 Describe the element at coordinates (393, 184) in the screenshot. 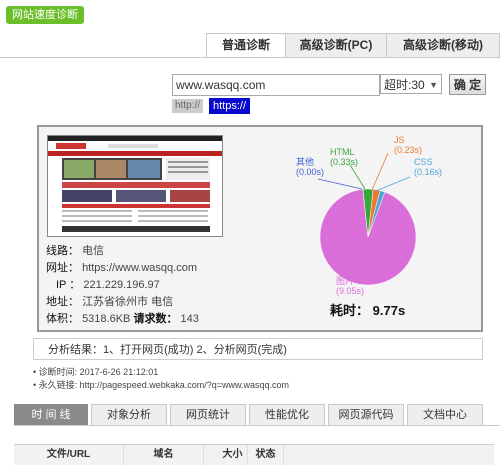

I see `pie-leader-CSS` at that location.